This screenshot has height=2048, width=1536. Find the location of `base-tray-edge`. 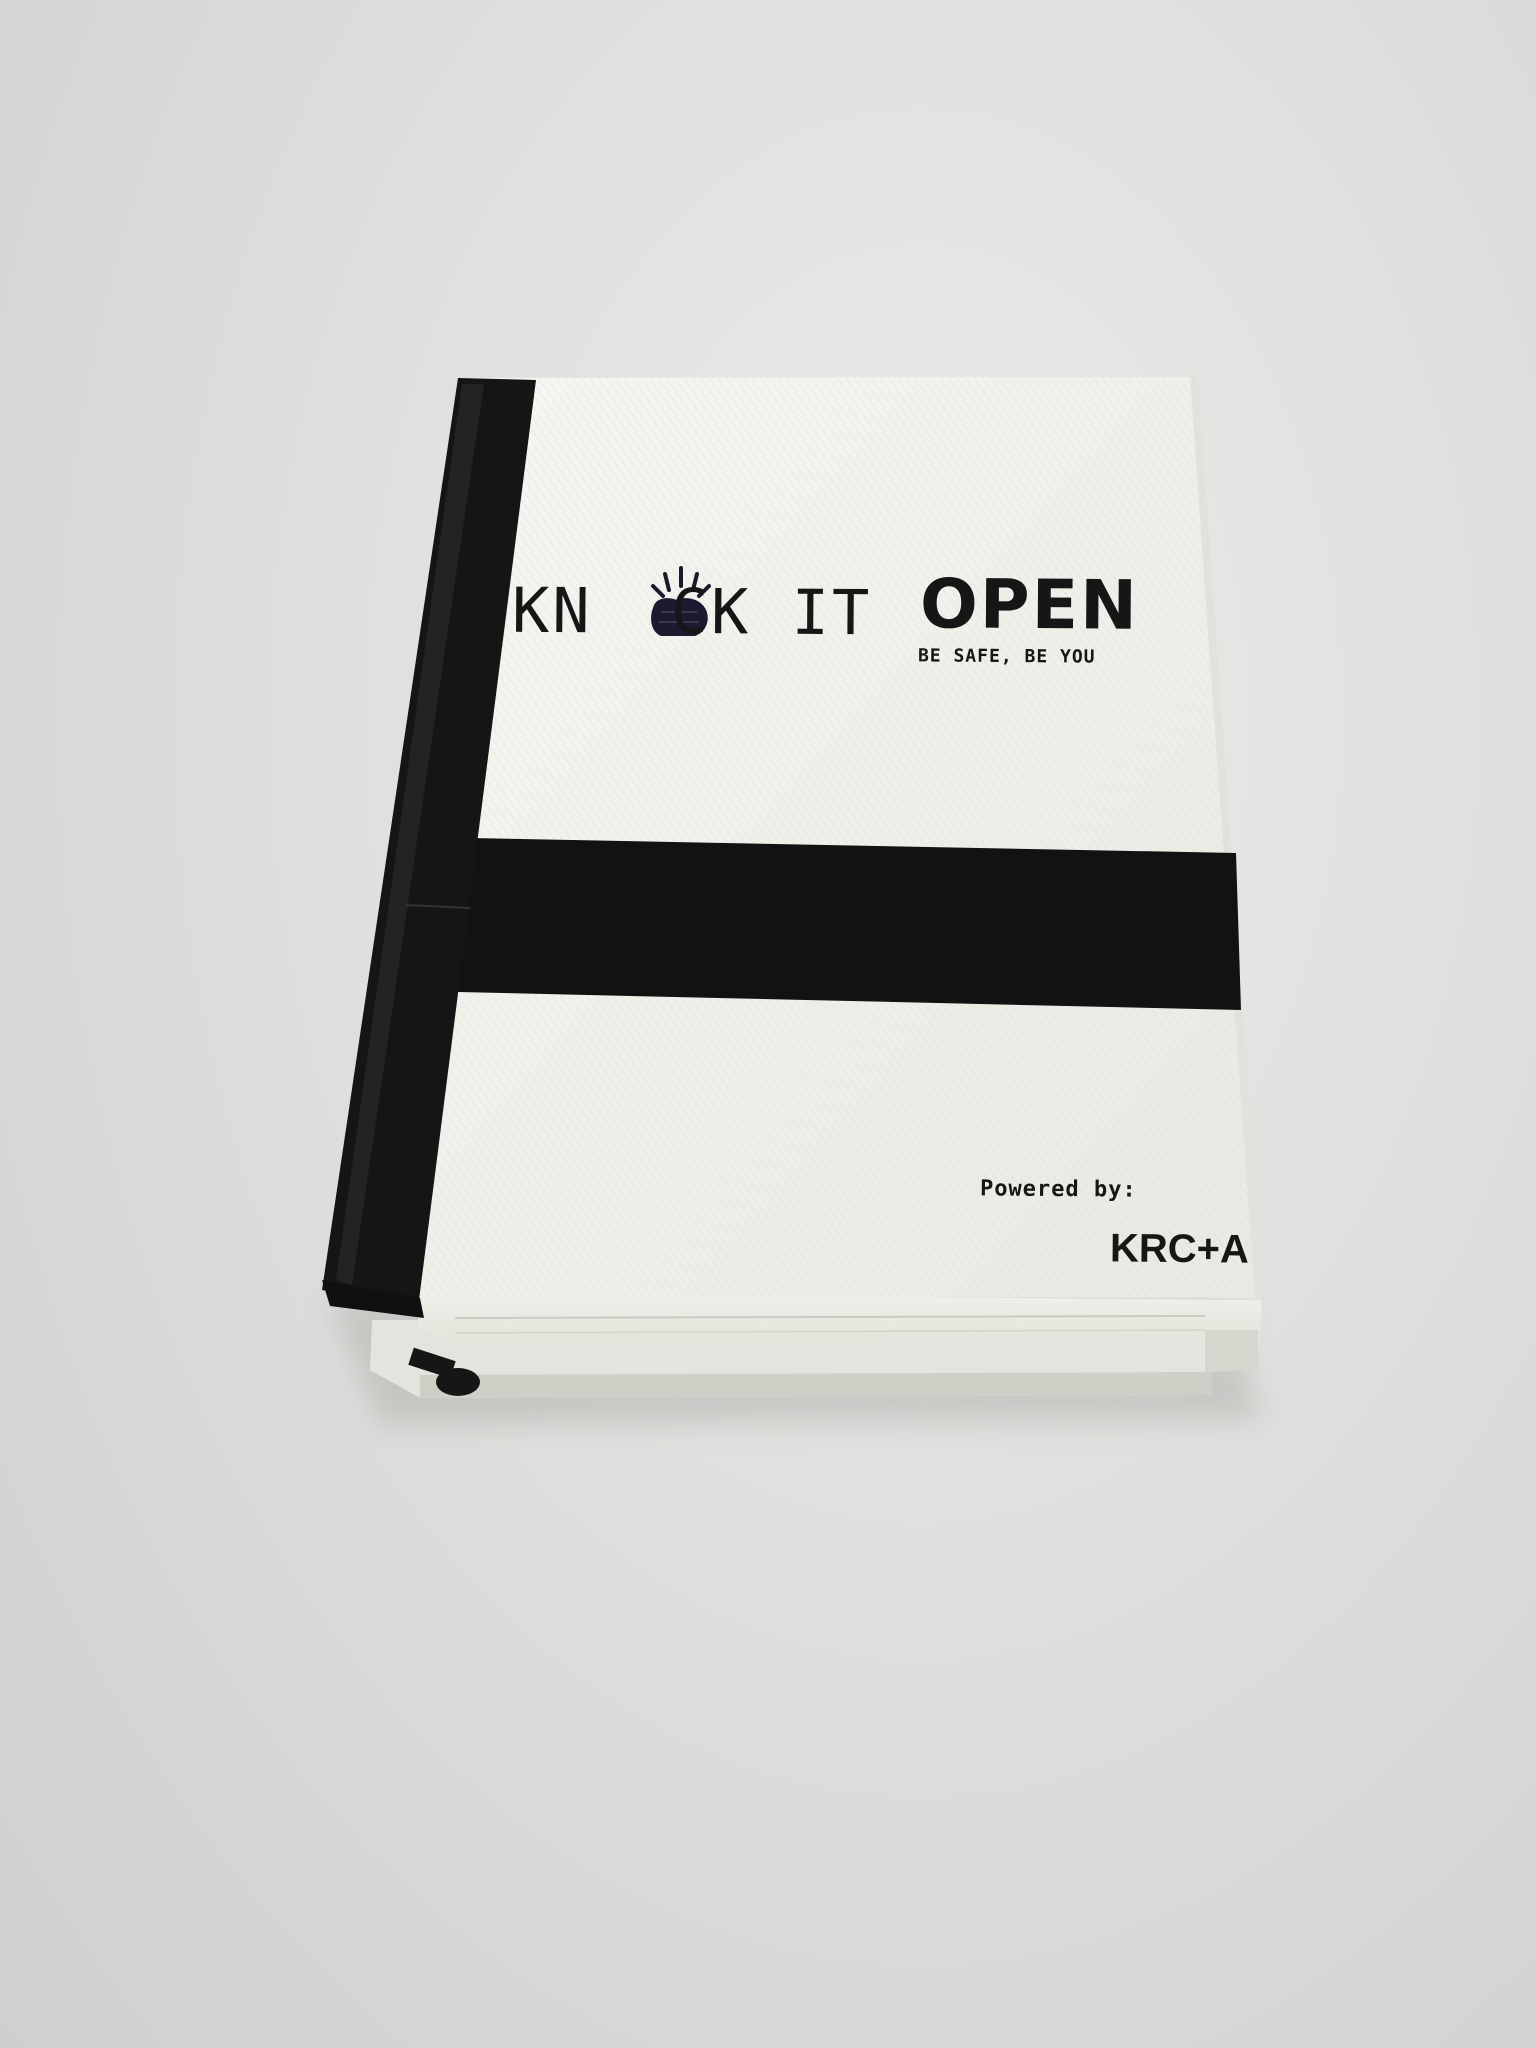

base-tray-edge is located at coordinates (816, 1385).